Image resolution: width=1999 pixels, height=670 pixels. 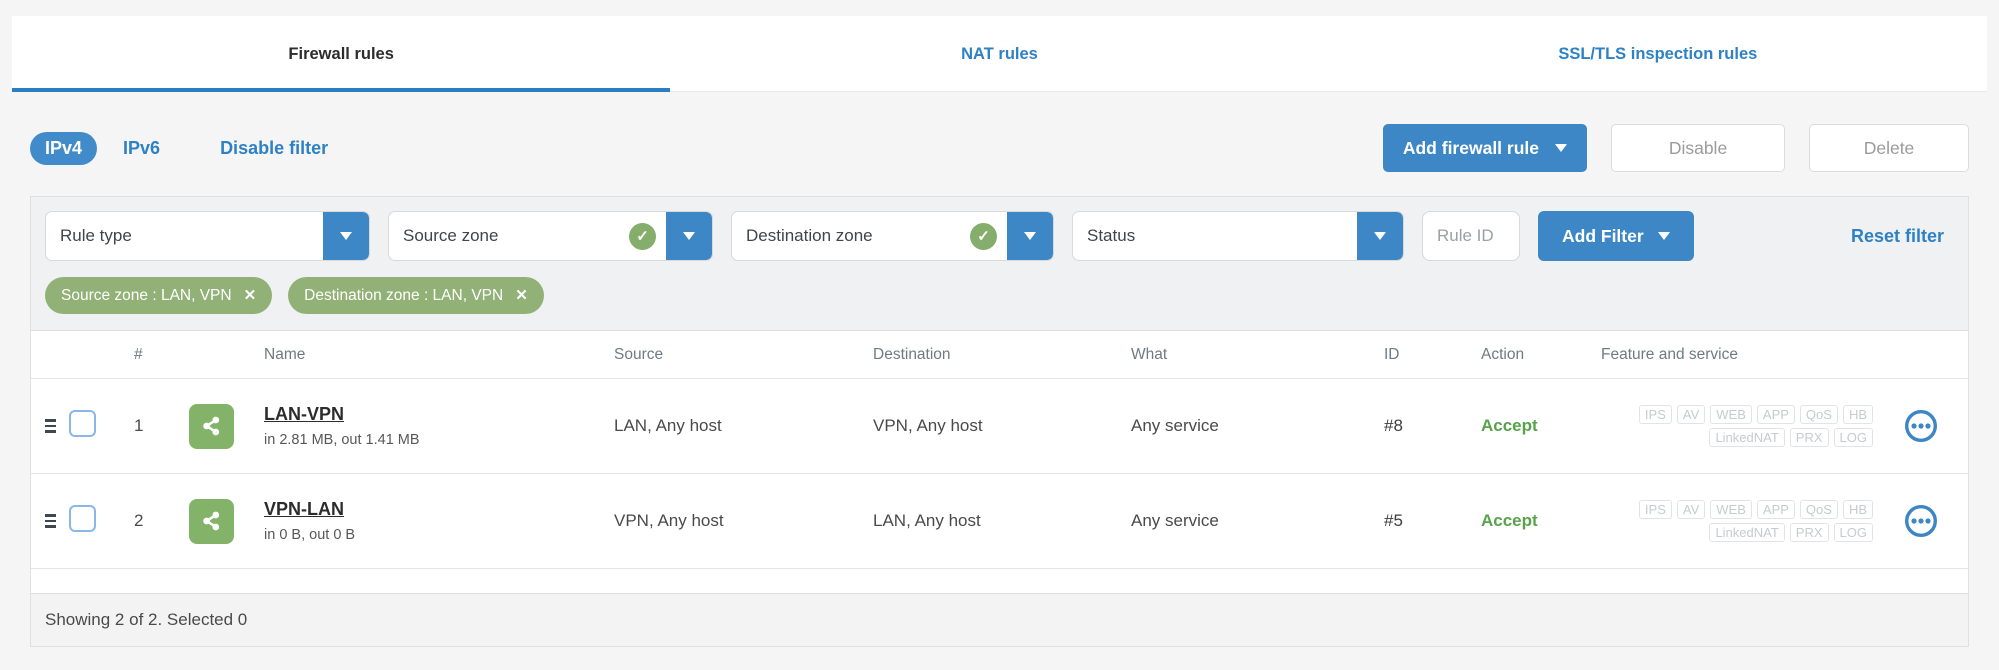 What do you see at coordinates (927, 520) in the screenshot?
I see `cell-destination: LAN, Any host` at bounding box center [927, 520].